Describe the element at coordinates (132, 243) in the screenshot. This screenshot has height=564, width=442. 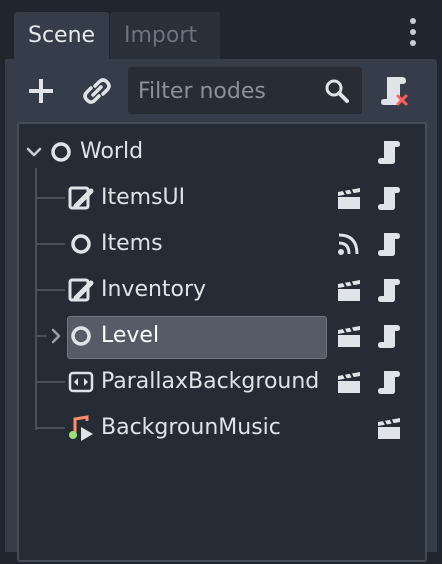
I see `tree-item-label: Items` at that location.